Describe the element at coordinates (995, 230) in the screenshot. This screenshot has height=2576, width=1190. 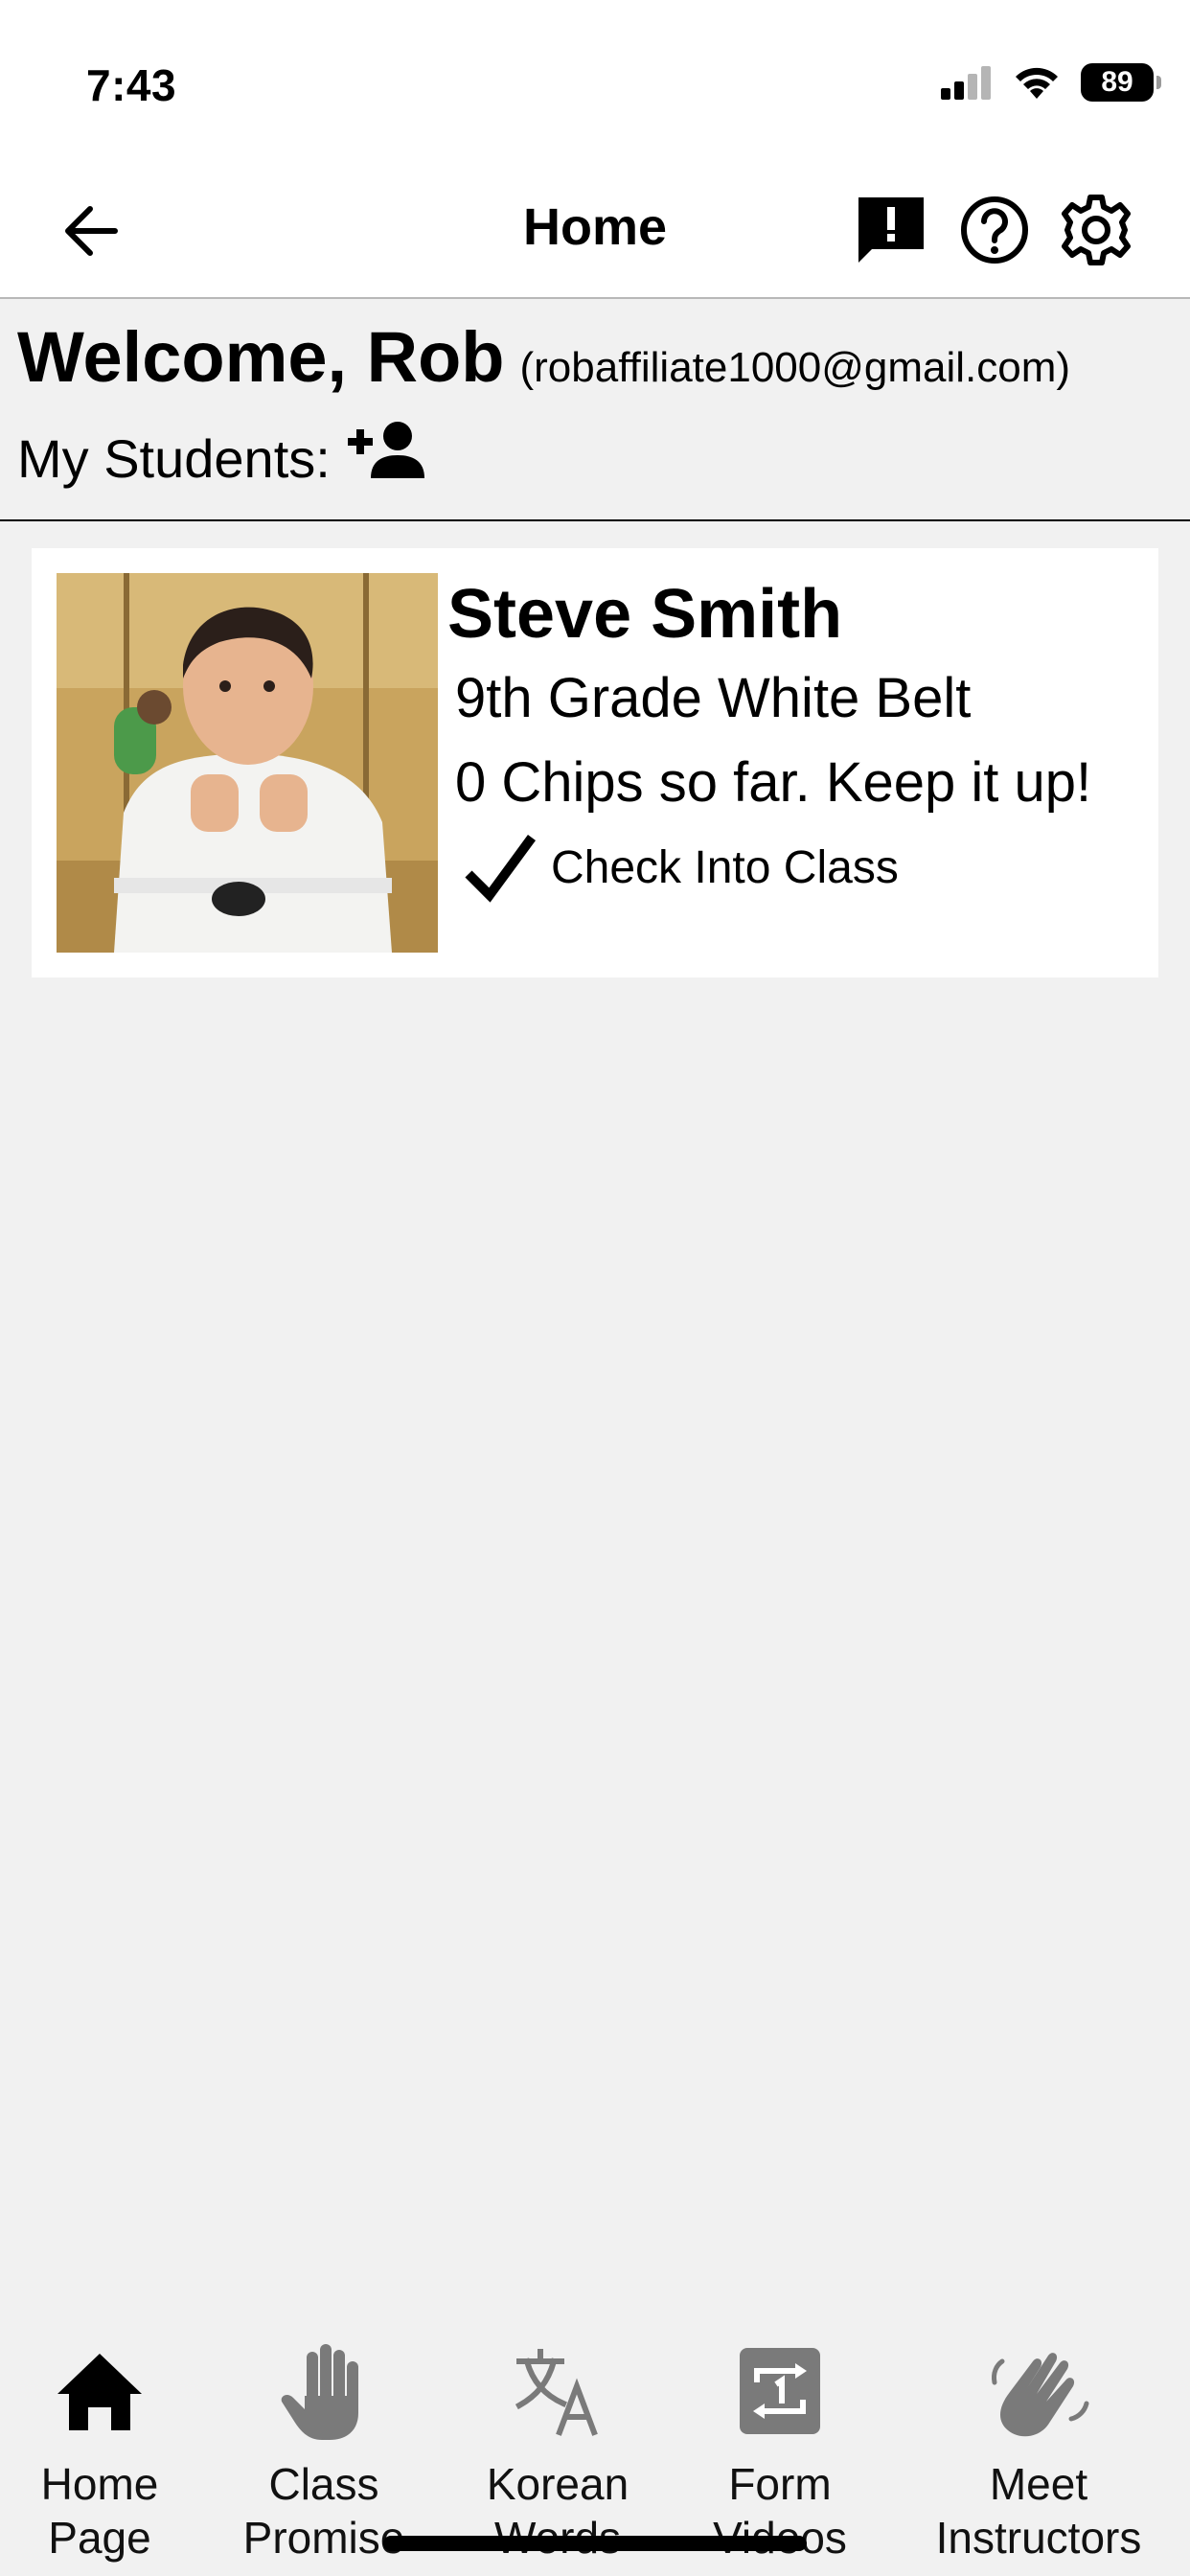
I see `help-icon` at that location.